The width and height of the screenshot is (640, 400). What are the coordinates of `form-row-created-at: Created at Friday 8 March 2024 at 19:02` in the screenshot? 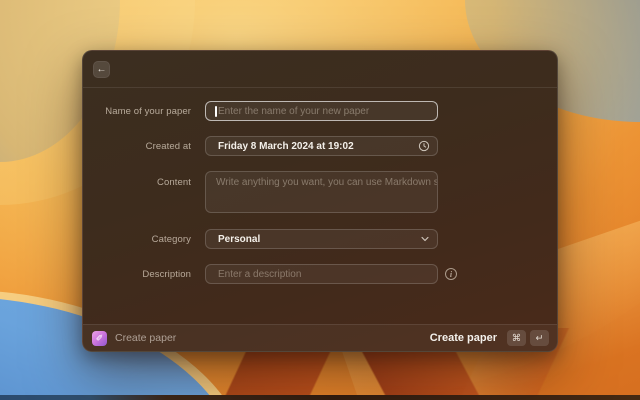 It's located at (320, 146).